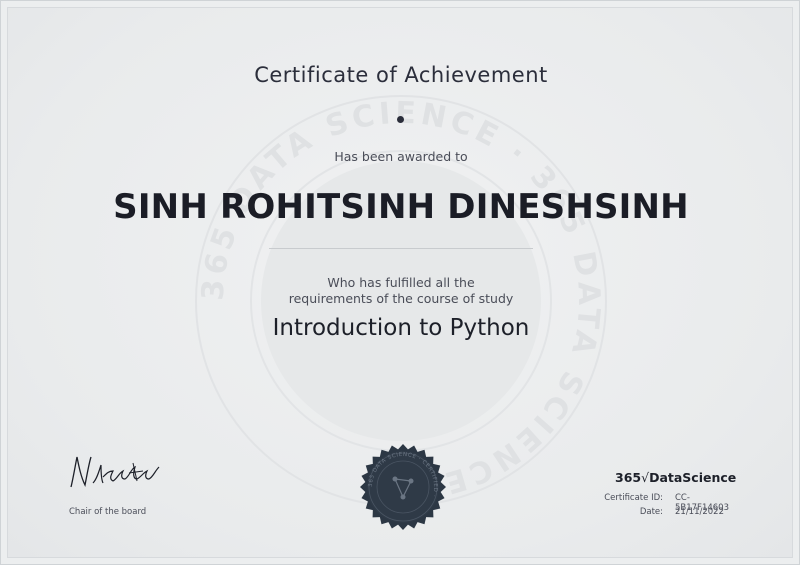  Describe the element at coordinates (108, 512) in the screenshot. I see `signatory-role: Chair of the board` at that location.